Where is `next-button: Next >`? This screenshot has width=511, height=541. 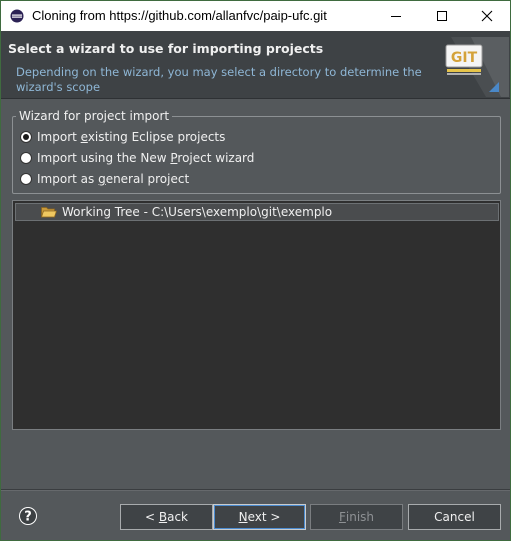 next-button: Next > is located at coordinates (259, 517).